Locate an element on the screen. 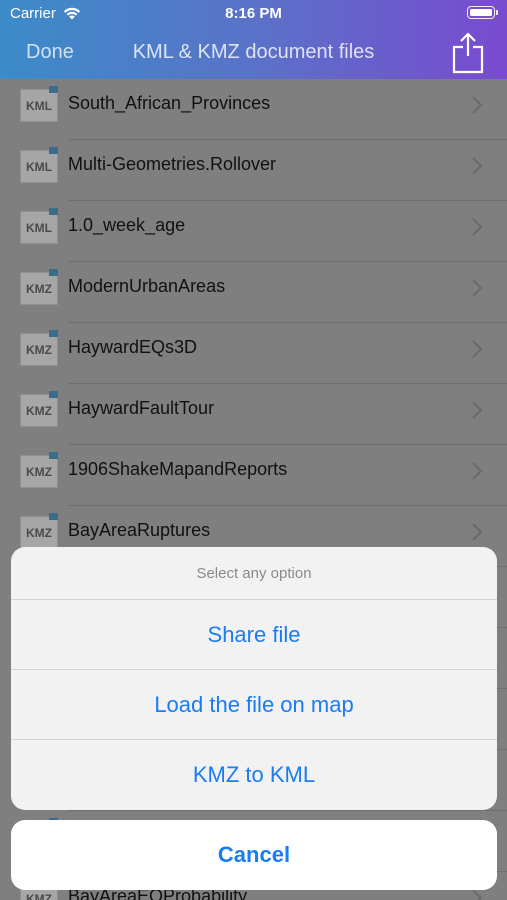 This screenshot has height=900, width=507. file-row: KMZ HaywardEQs3D is located at coordinates (253, 353).